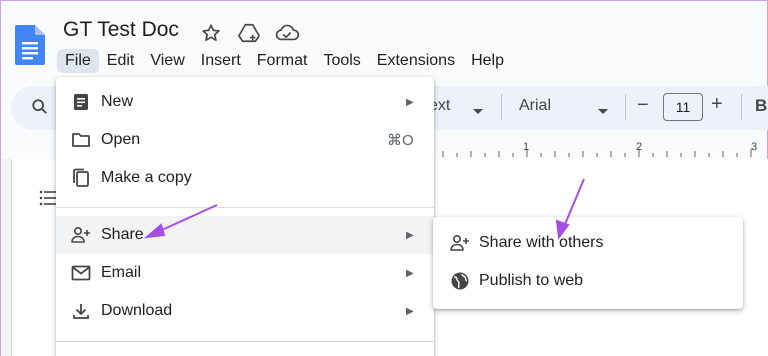 The height and width of the screenshot is (356, 768). Describe the element at coordinates (81, 311) in the screenshot. I see `download-icon` at that location.